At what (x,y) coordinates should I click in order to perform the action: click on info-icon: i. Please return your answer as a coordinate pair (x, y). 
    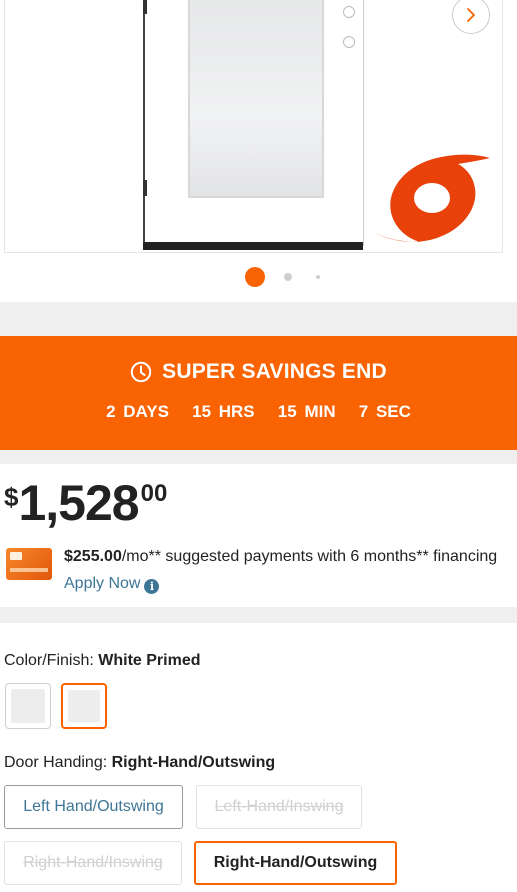
    Looking at the image, I should click on (152, 586).